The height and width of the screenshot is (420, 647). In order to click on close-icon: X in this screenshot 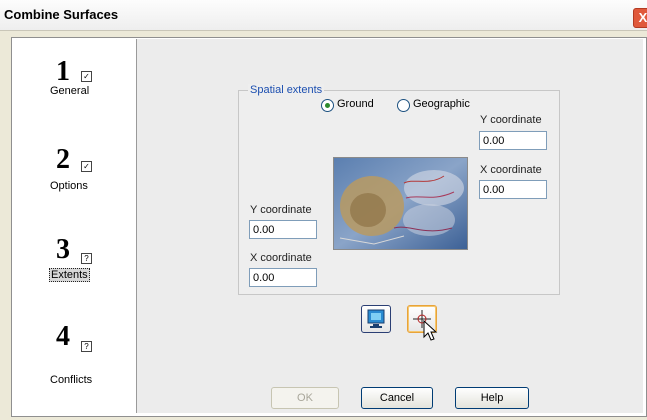, I will do `click(642, 17)`.